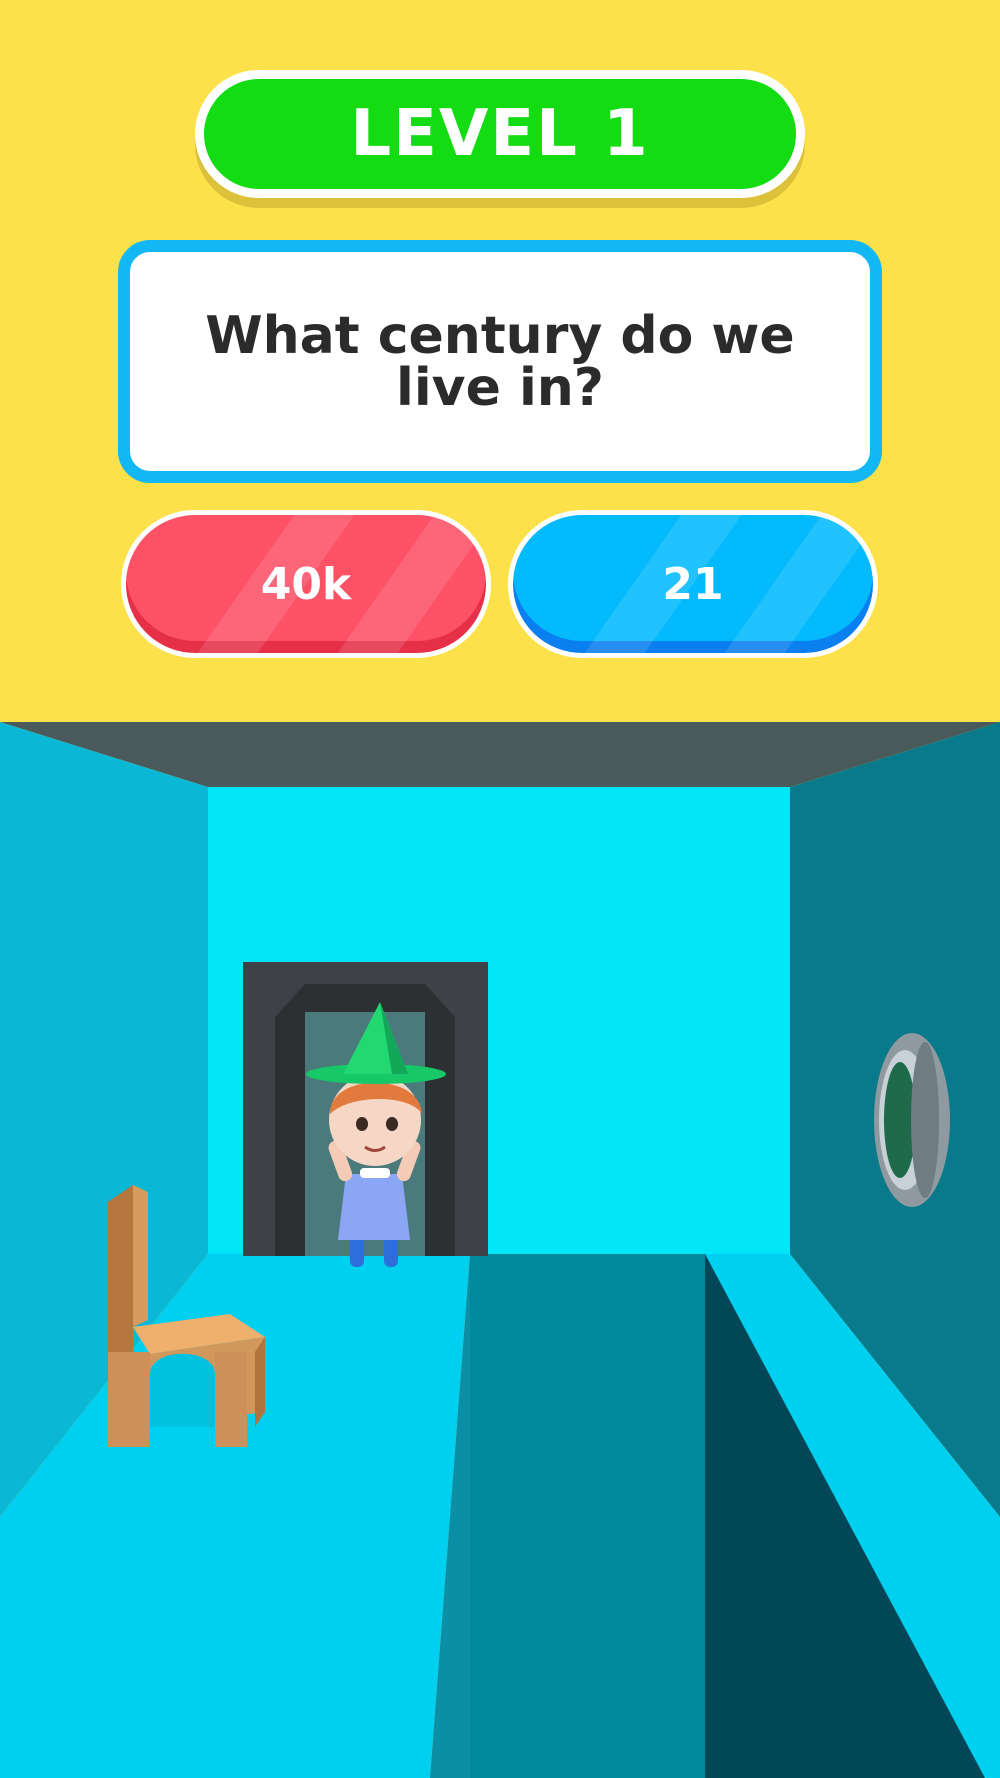 This screenshot has width=1000, height=1778. I want to click on level-label: LEVEL 1, so click(500, 134).